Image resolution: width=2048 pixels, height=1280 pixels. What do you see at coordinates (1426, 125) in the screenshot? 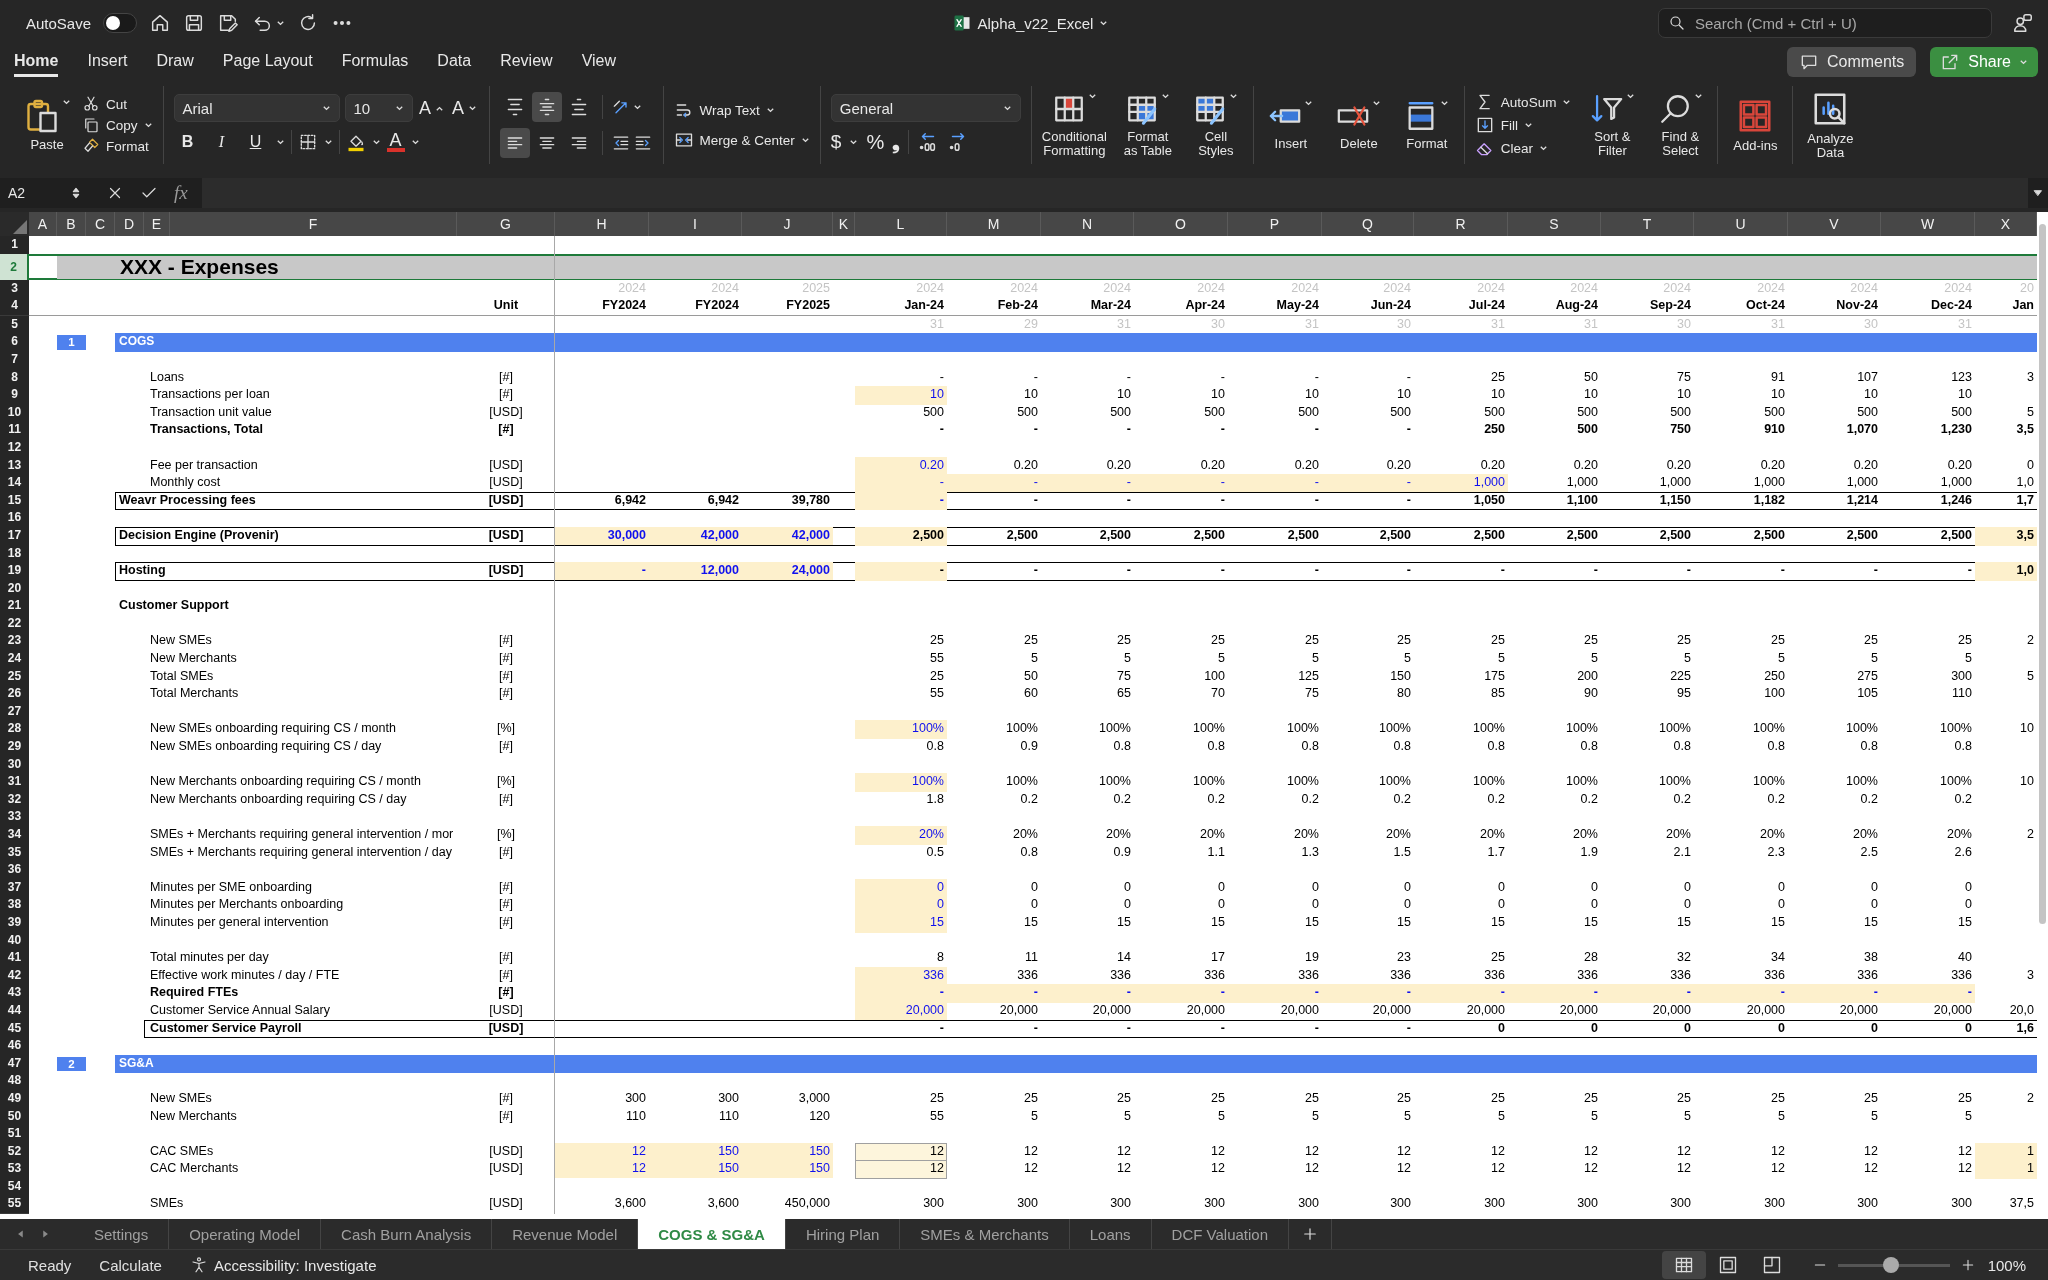
I see `format-button: Format` at bounding box center [1426, 125].